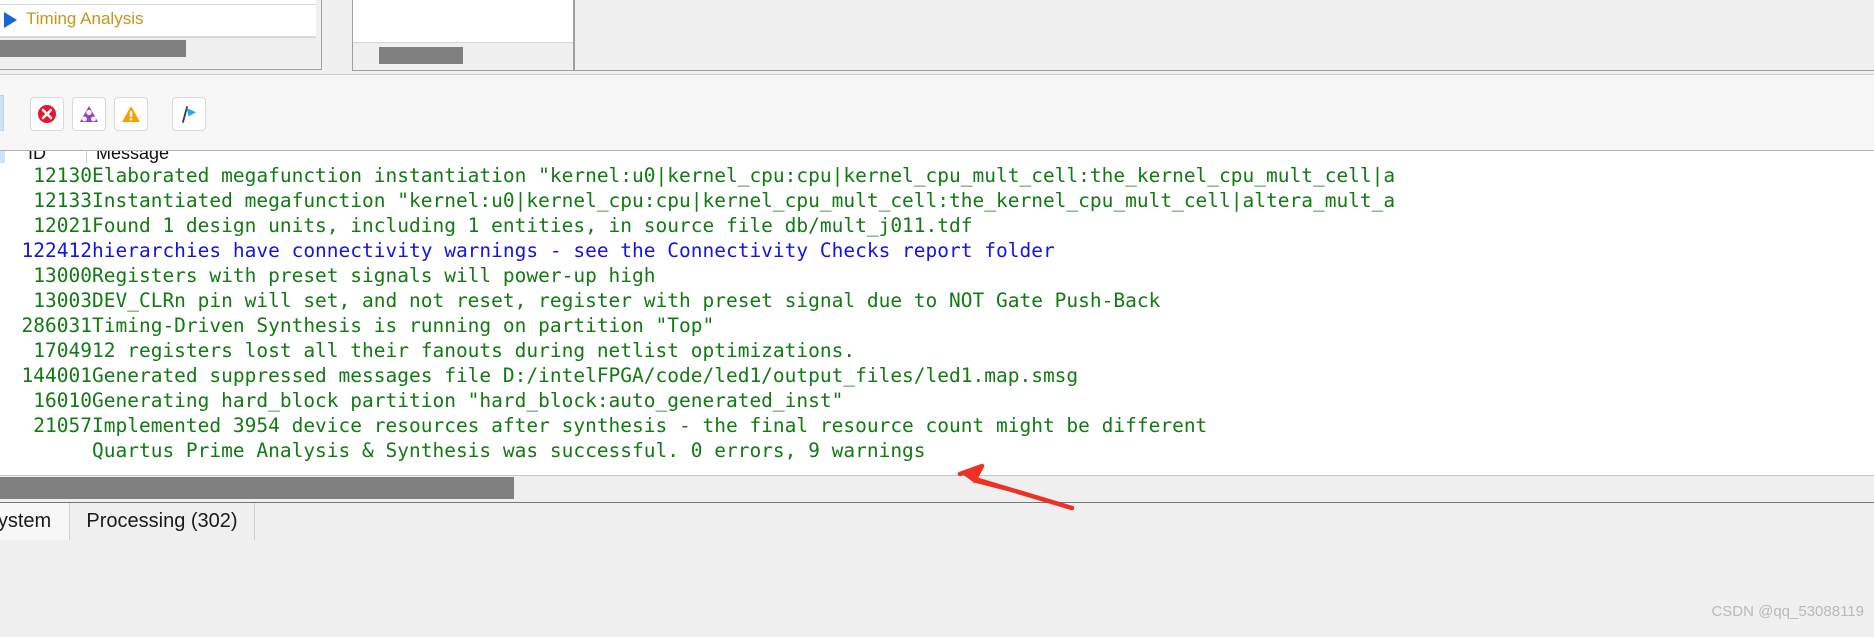  Describe the element at coordinates (1787, 611) in the screenshot. I see `watermark-text: CSDN @qq_53088119` at that location.